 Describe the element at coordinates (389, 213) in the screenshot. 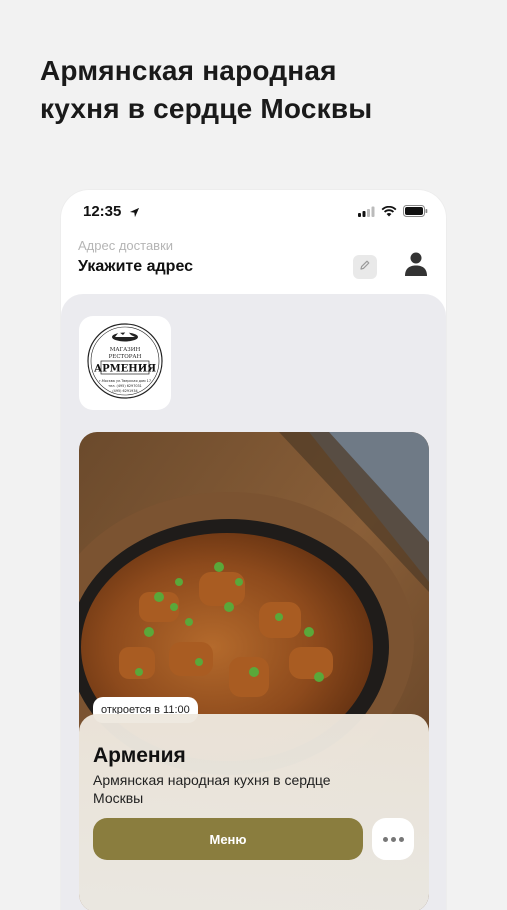

I see `wifi-icon` at that location.